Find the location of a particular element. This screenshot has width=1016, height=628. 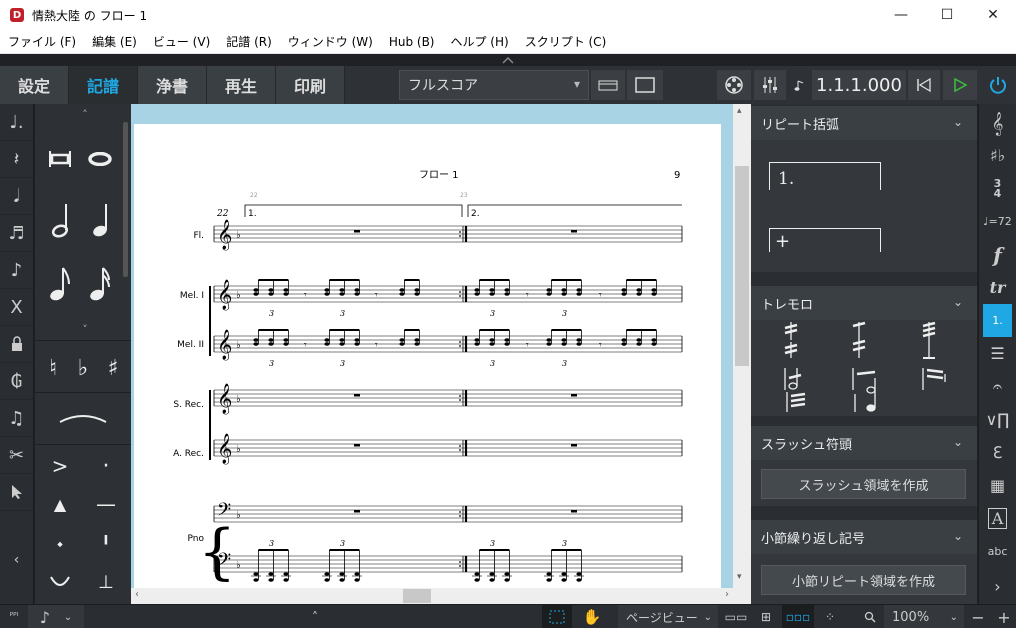

create-bar-repeat-region-button: 小節リピート領域を作成 is located at coordinates (863, 580).